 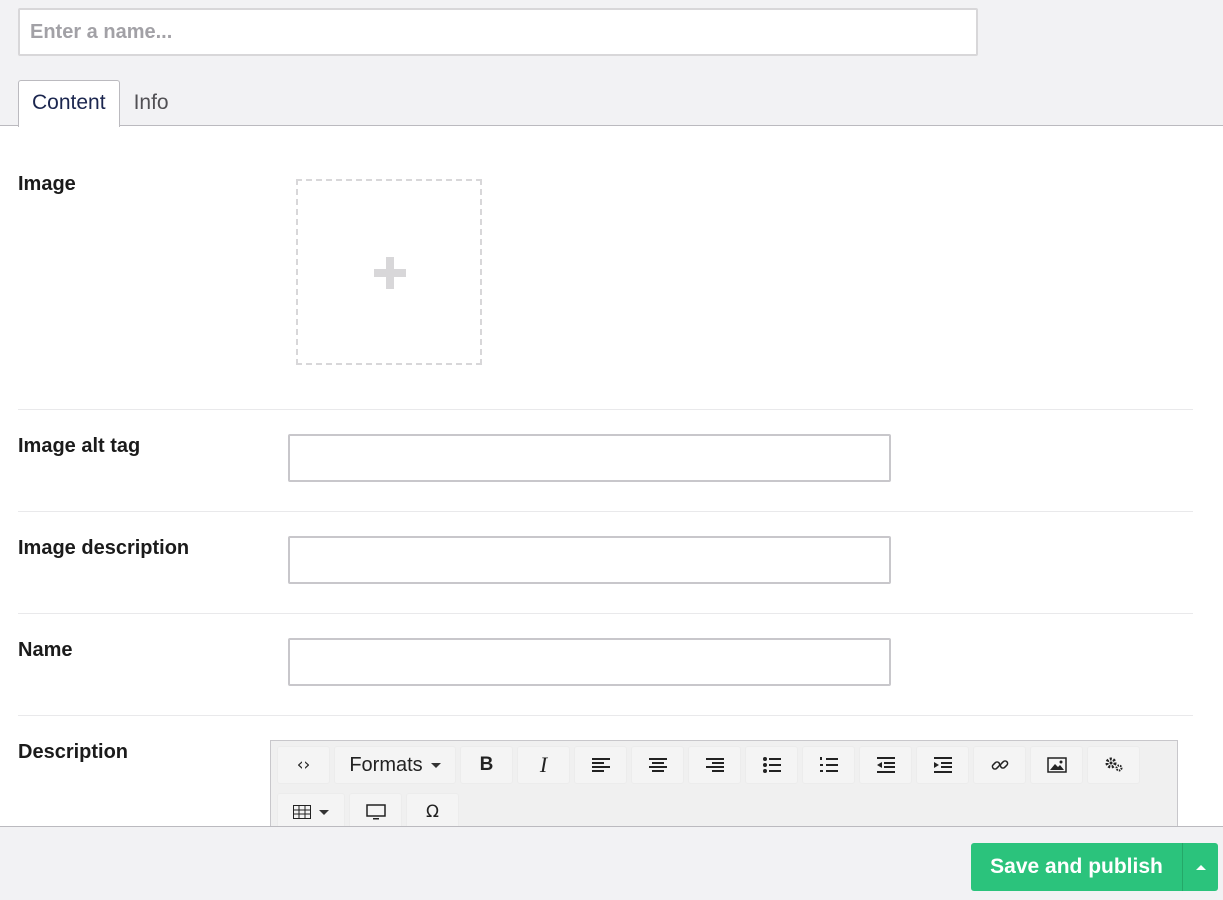 I want to click on property-name: Name, so click(x=605, y=665).